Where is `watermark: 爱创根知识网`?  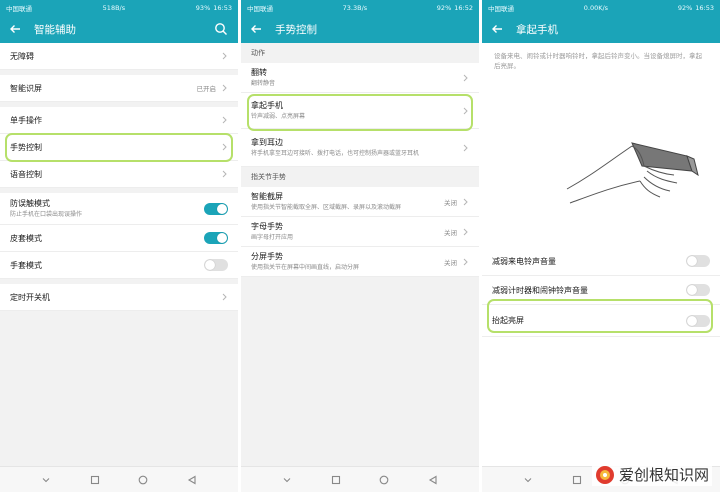 watermark: 爱创根知识网 is located at coordinates (651, 474).